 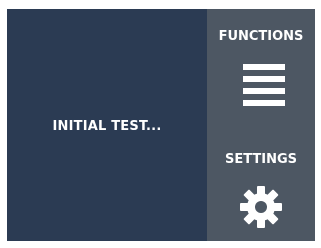 What do you see at coordinates (261, 159) in the screenshot?
I see `settings-label: SETTINGS` at bounding box center [261, 159].